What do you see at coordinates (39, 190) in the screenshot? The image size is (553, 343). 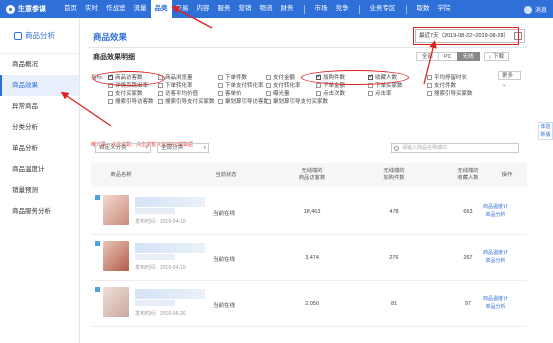 I see `sidebar-item-forecast: 销量预测` at bounding box center [39, 190].